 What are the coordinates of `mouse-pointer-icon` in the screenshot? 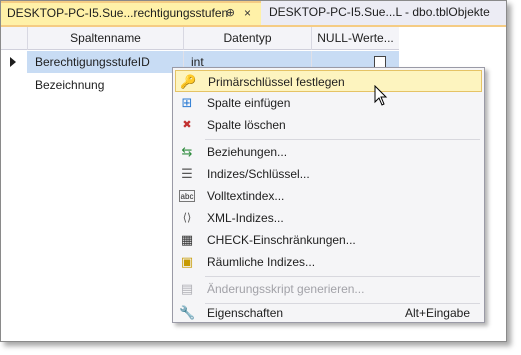 It's located at (381, 95).